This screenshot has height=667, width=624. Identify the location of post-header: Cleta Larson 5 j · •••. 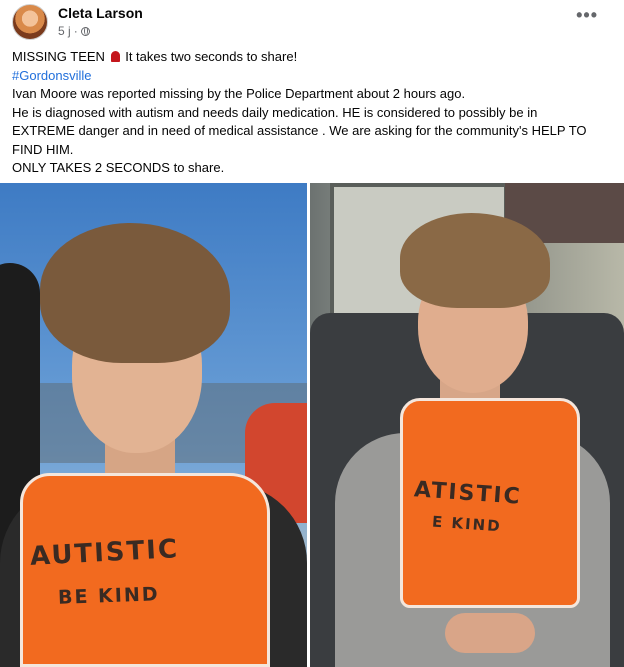
(312, 22).